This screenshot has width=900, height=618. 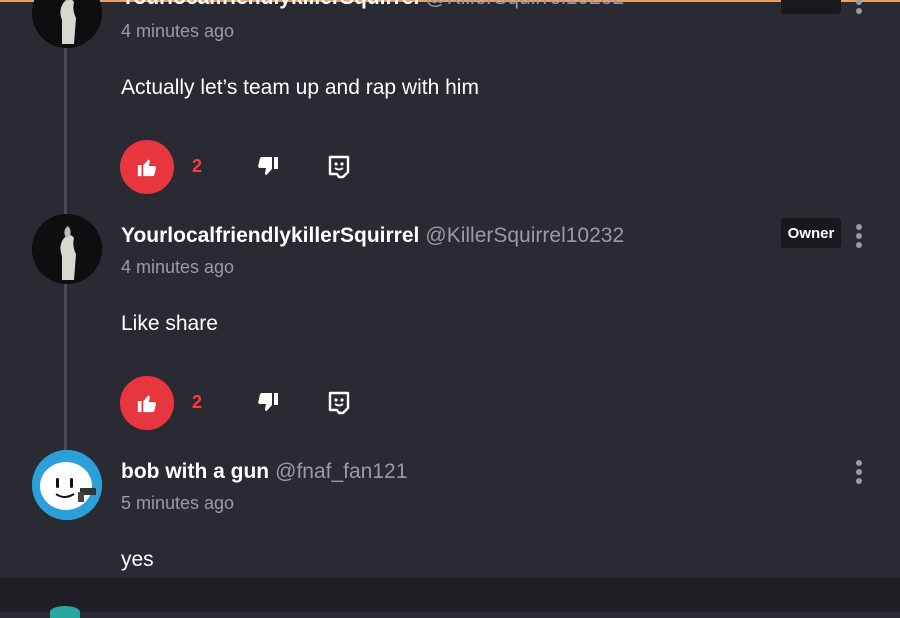 I want to click on comment-input-bar, so click(x=450, y=595).